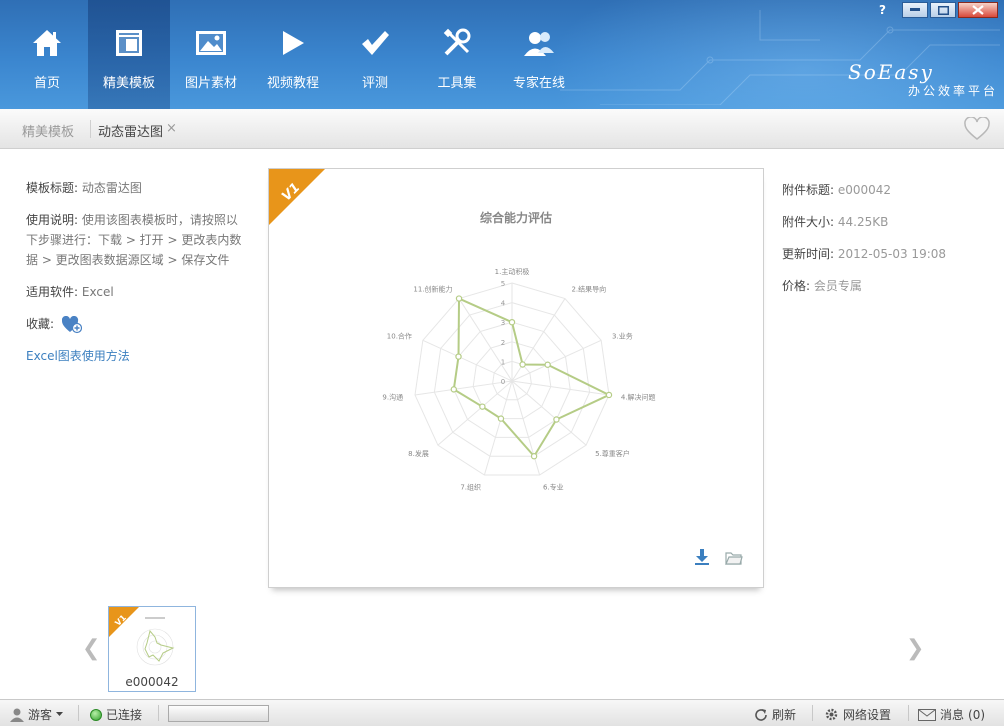 This screenshot has height=726, width=1004. I want to click on home-icon, so click(47, 43).